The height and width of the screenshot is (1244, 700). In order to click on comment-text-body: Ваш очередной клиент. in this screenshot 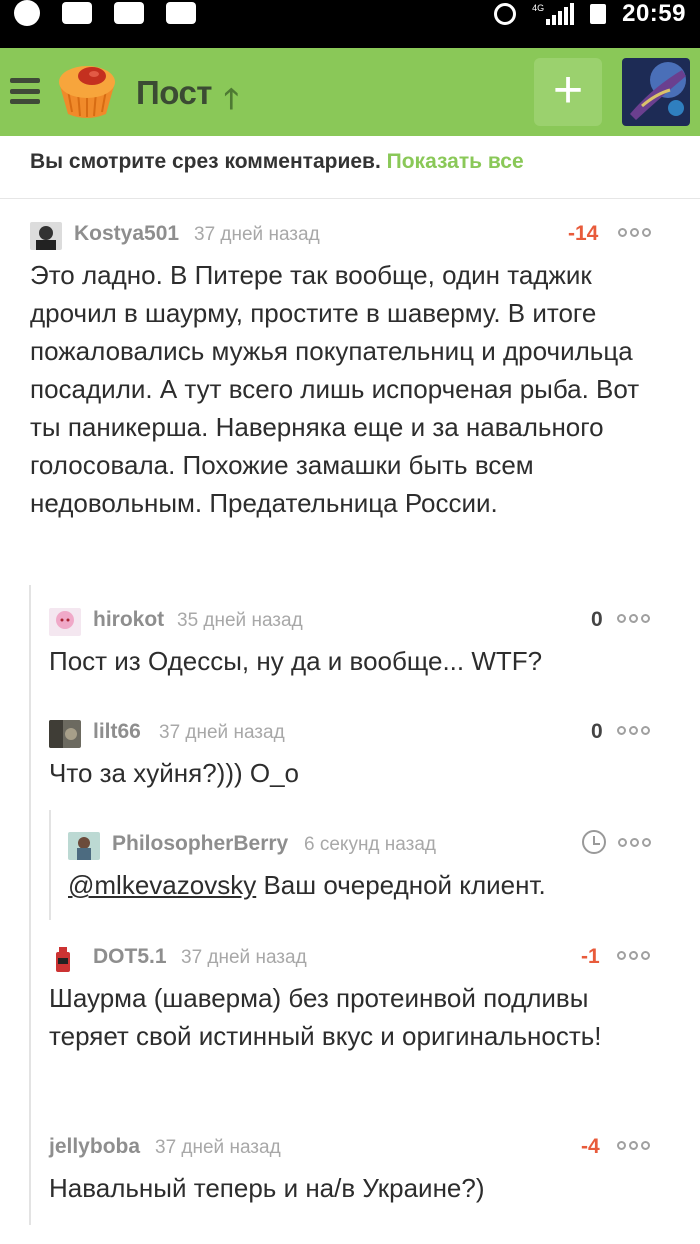, I will do `click(401, 885)`.